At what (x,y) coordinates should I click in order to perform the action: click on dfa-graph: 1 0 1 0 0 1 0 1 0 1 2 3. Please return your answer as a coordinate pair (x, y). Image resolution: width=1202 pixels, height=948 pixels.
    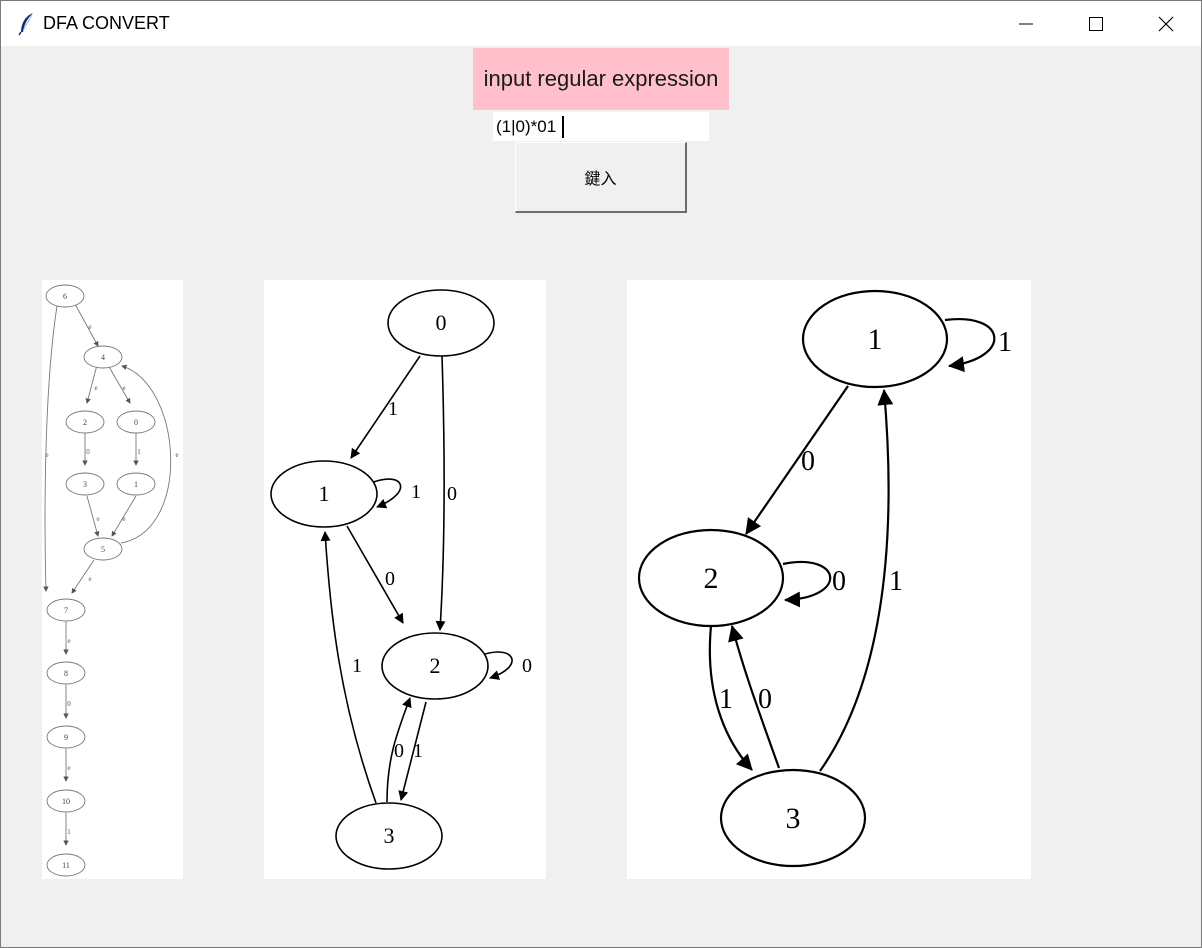
    Looking at the image, I should click on (401, 579).